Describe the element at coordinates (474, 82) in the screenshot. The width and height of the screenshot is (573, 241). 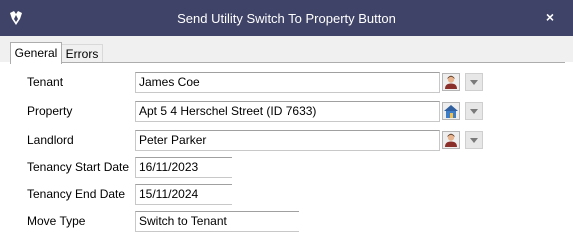
I see `tenant-dropdown-button` at that location.